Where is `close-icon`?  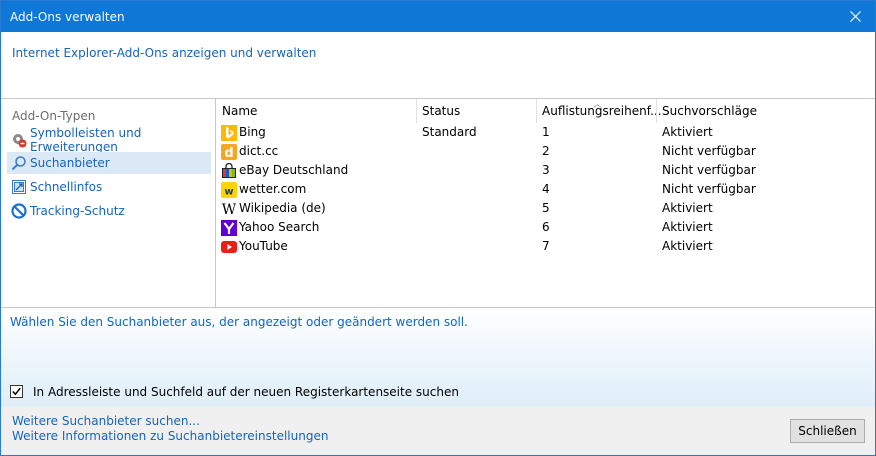
close-icon is located at coordinates (855, 16).